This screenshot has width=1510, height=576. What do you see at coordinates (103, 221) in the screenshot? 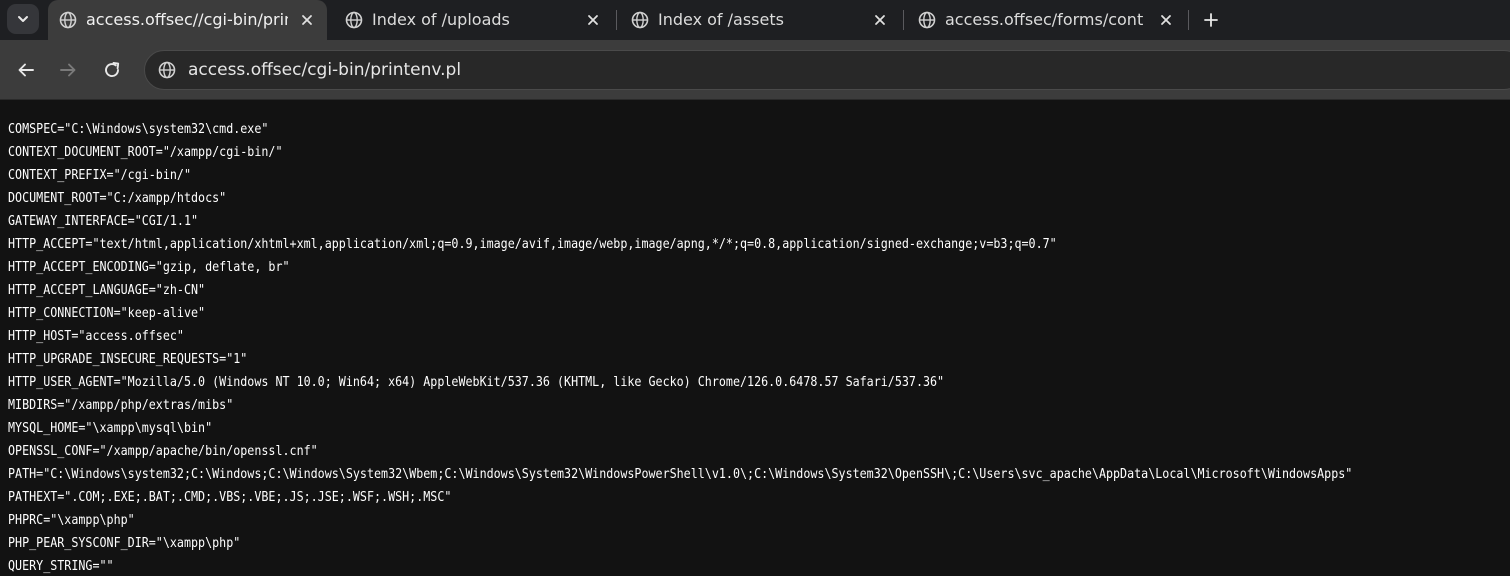
I see `env-line: GATEWAY_INTERFACE="CGI/1.1"` at bounding box center [103, 221].